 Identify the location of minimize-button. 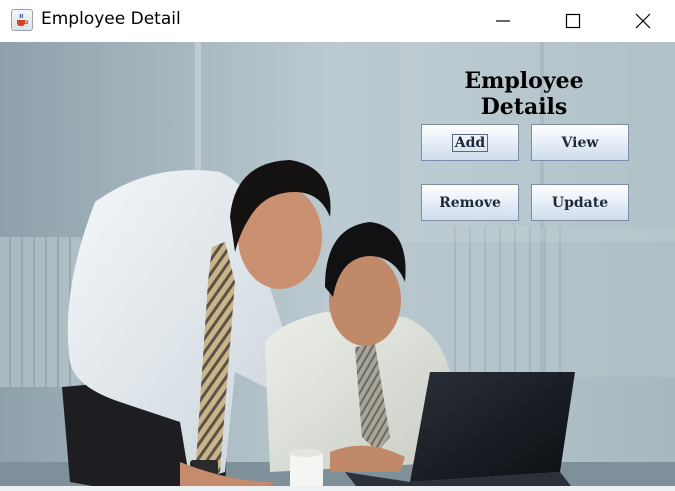
(503, 21).